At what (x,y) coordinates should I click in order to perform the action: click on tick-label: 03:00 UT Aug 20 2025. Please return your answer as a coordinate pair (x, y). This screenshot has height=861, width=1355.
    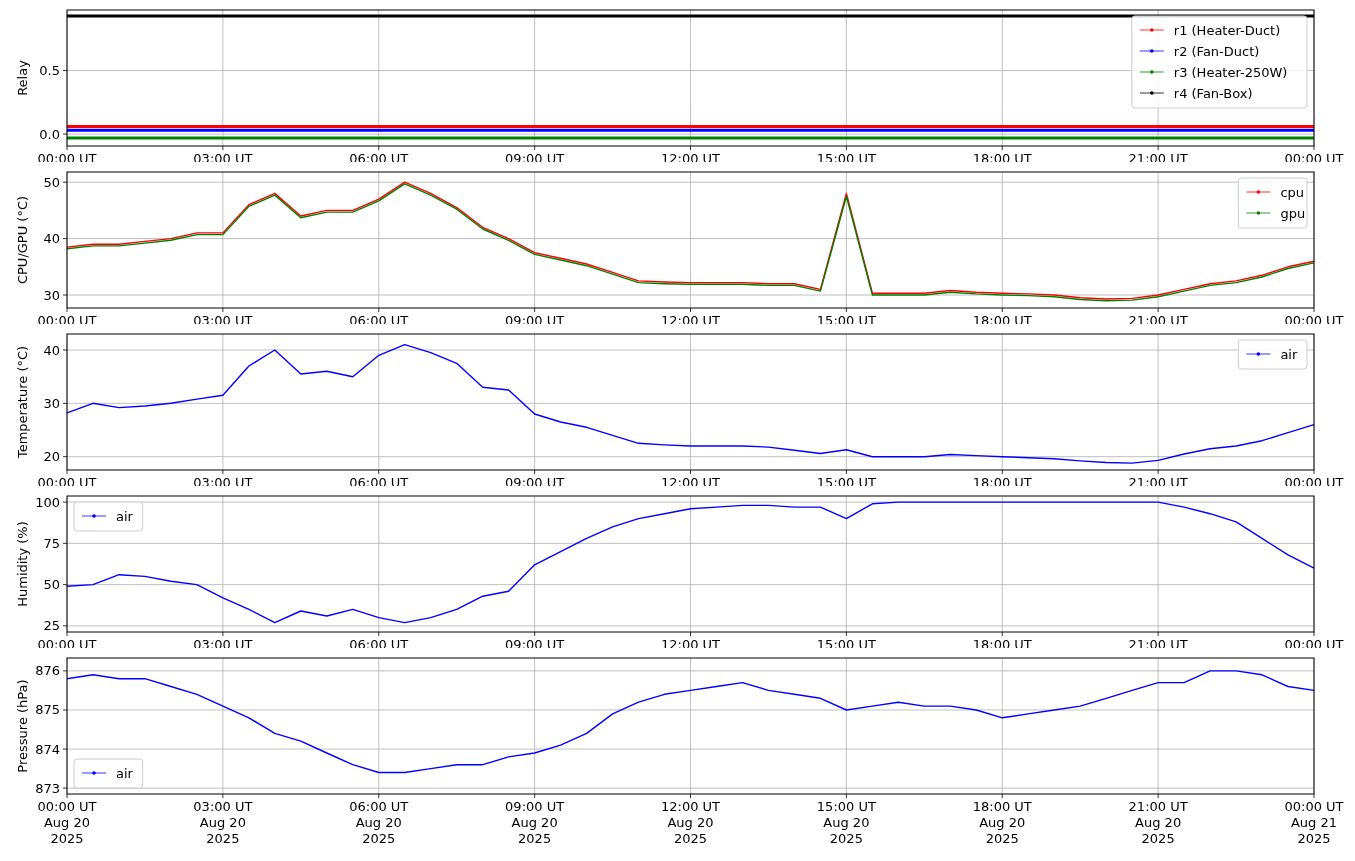
    Looking at the image, I should click on (223, 822).